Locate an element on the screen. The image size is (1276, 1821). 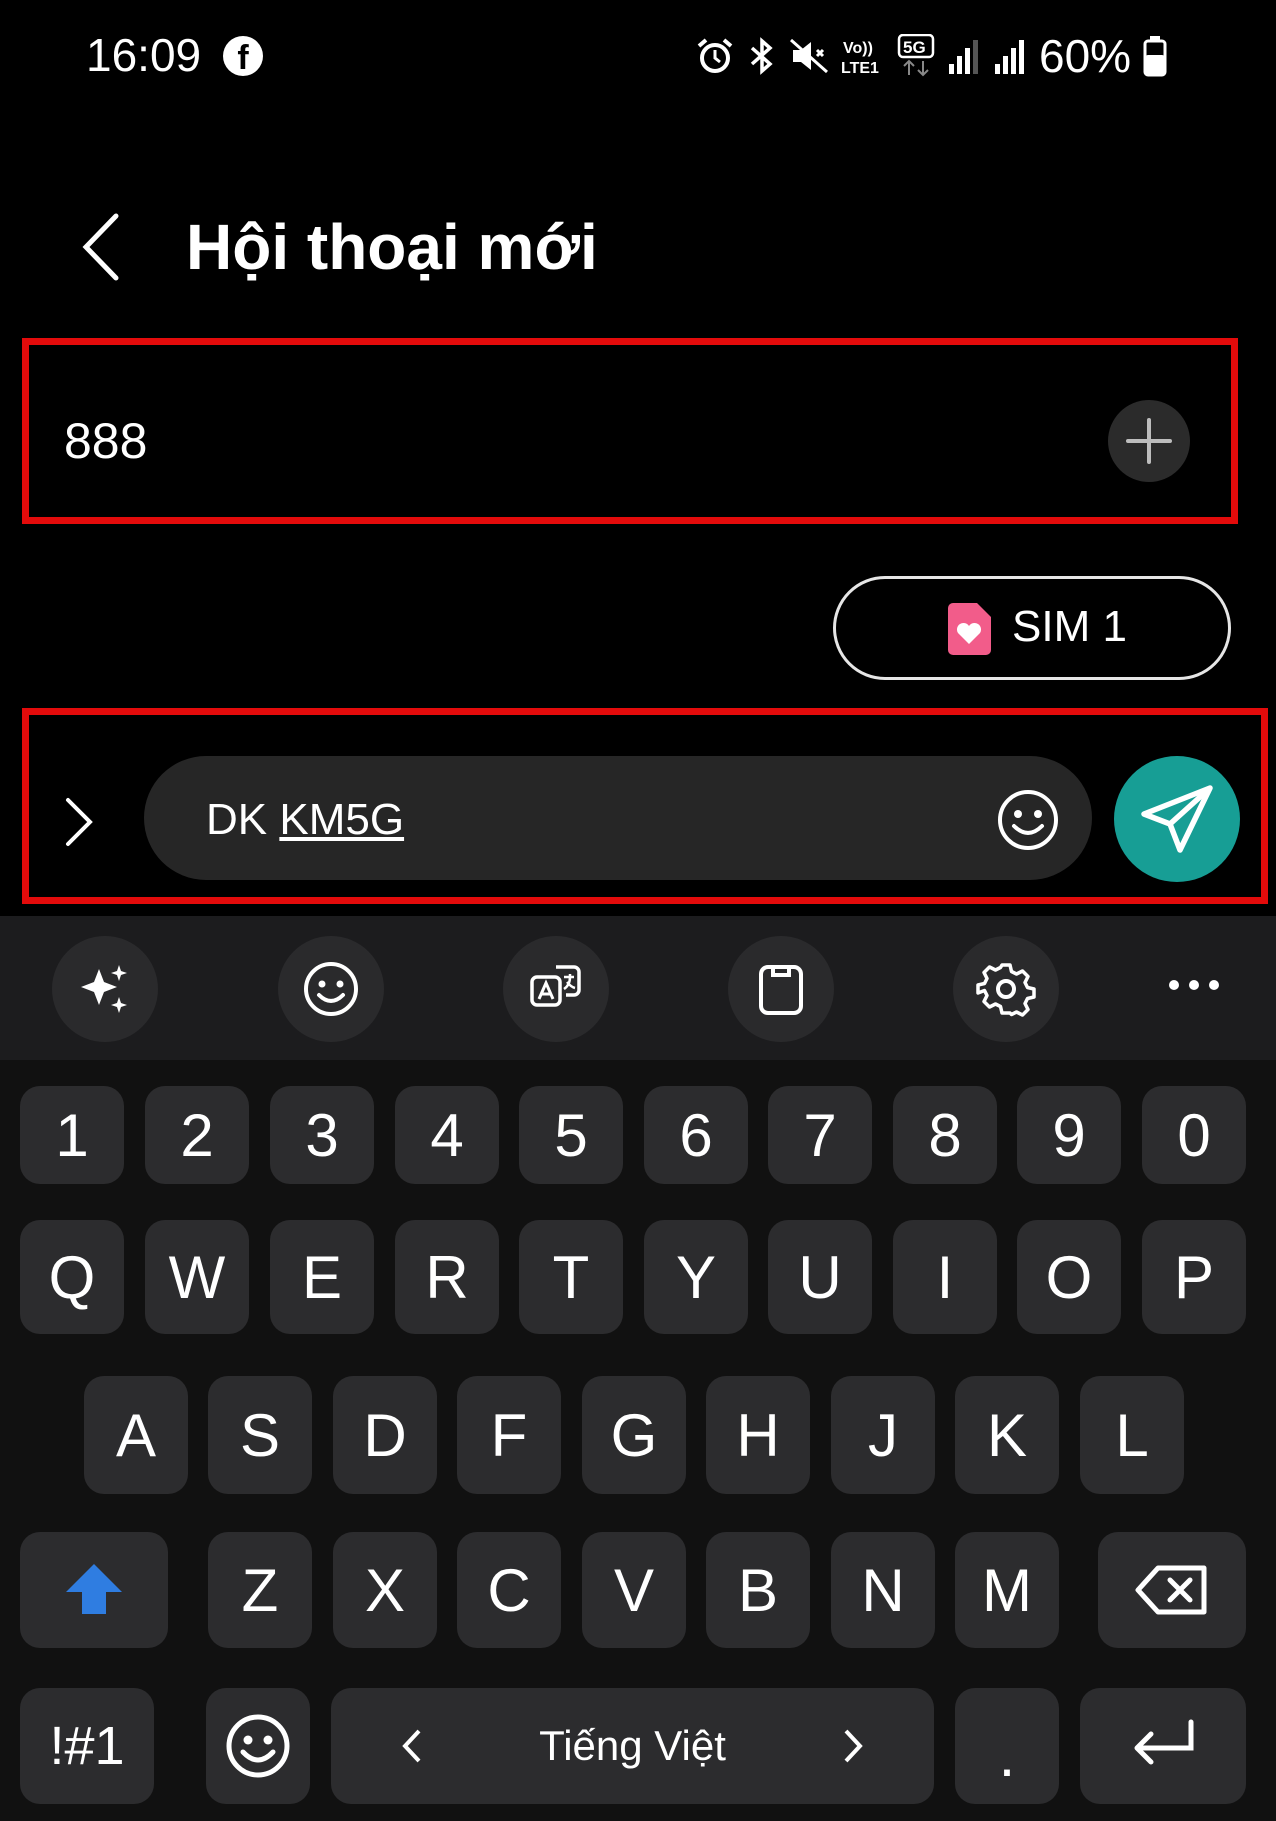
language-label: Tiếng Việt is located at coordinates (632, 1745).